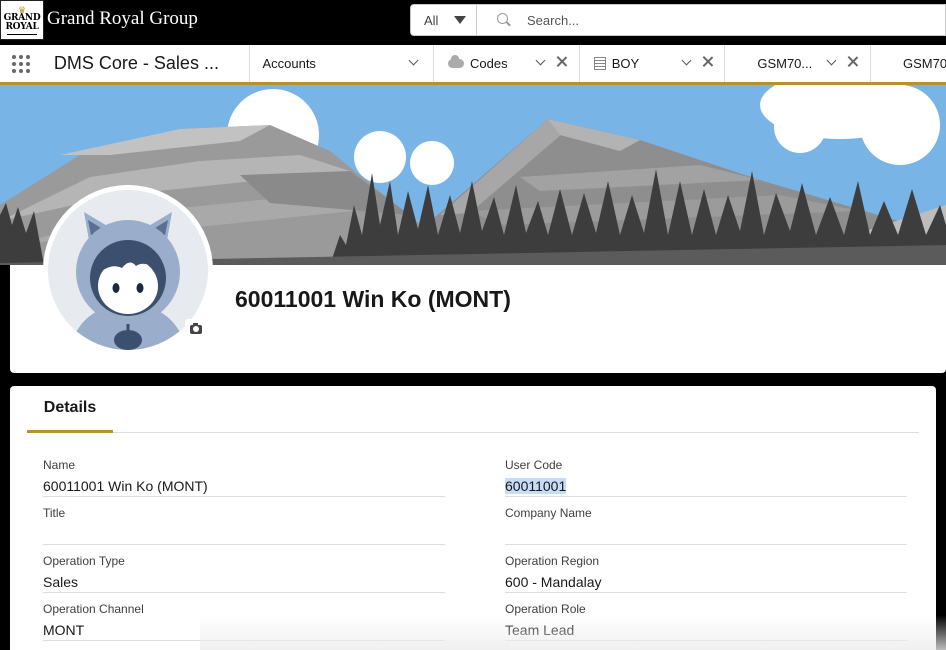 This screenshot has height=650, width=946. I want to click on record-tabs: Details, so click(473, 409).